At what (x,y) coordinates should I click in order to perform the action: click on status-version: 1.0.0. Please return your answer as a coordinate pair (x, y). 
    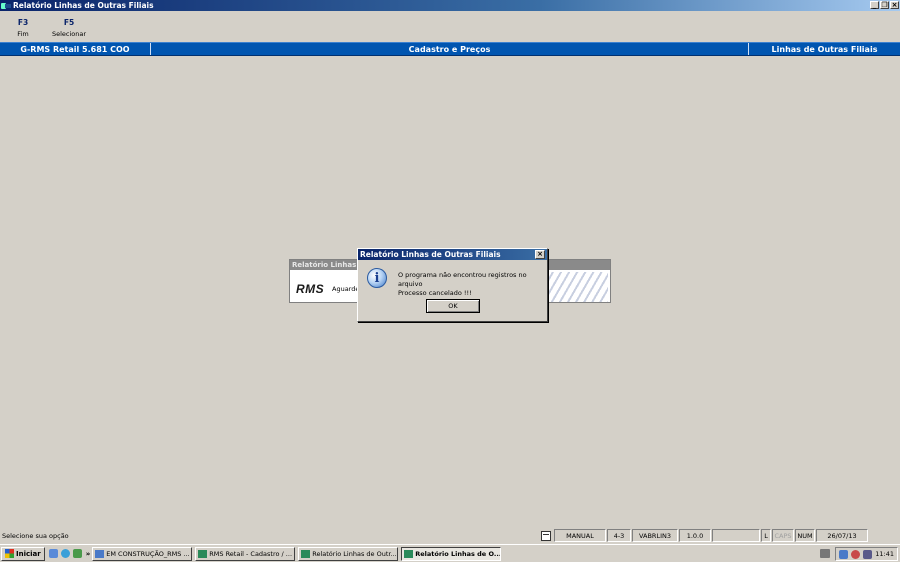
    Looking at the image, I should click on (695, 535).